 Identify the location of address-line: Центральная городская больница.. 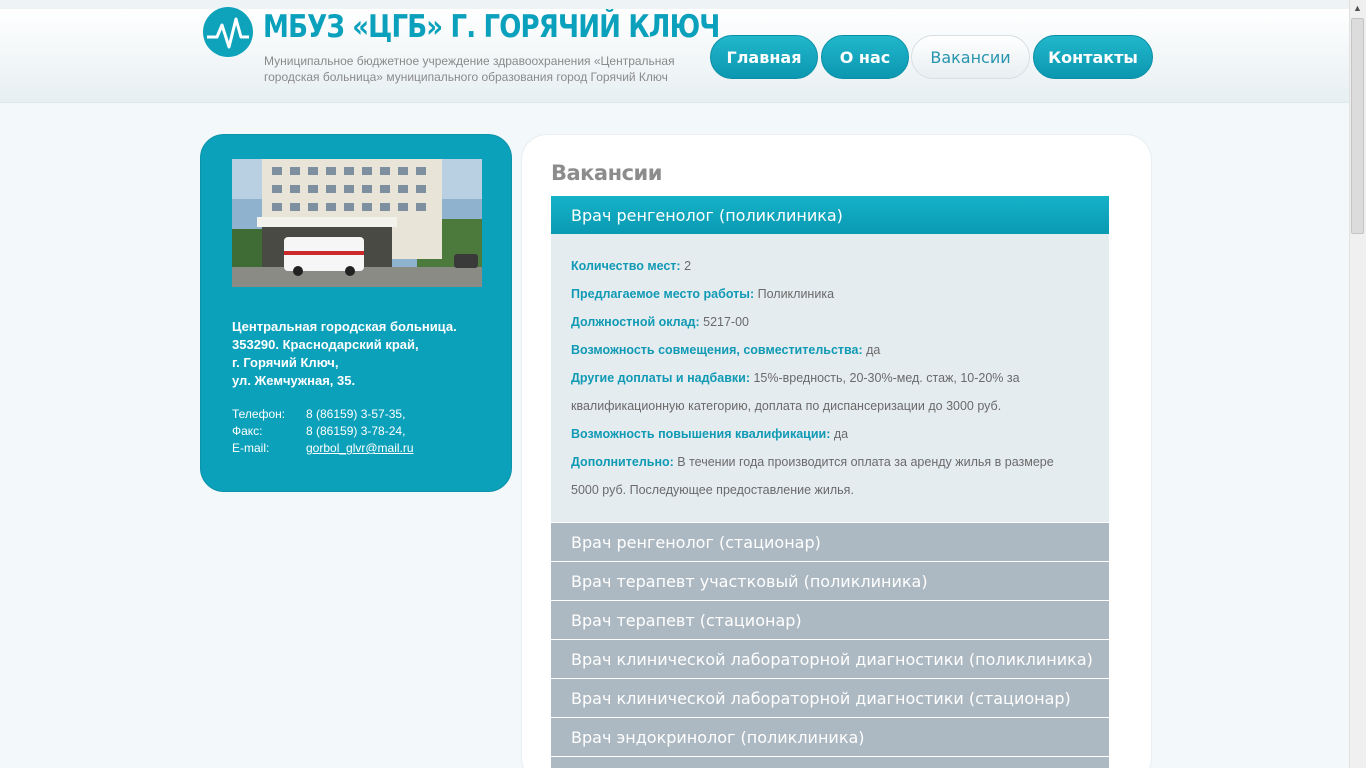
(344, 326).